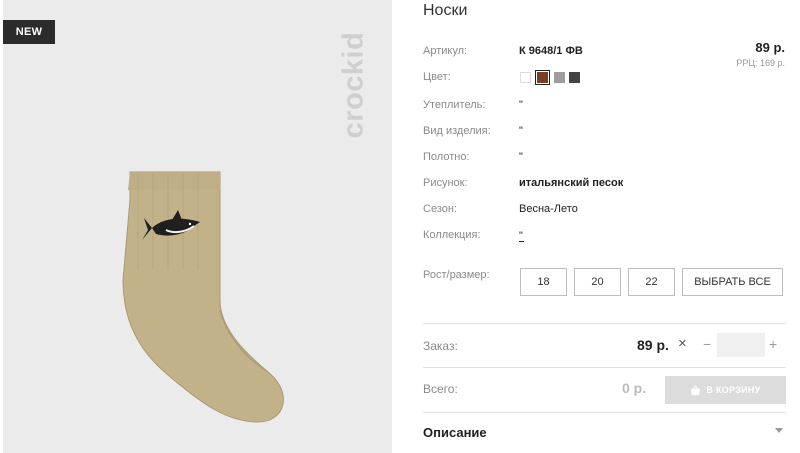  What do you see at coordinates (454, 105) in the screenshot?
I see `insulation-label: Утеплитель:` at bounding box center [454, 105].